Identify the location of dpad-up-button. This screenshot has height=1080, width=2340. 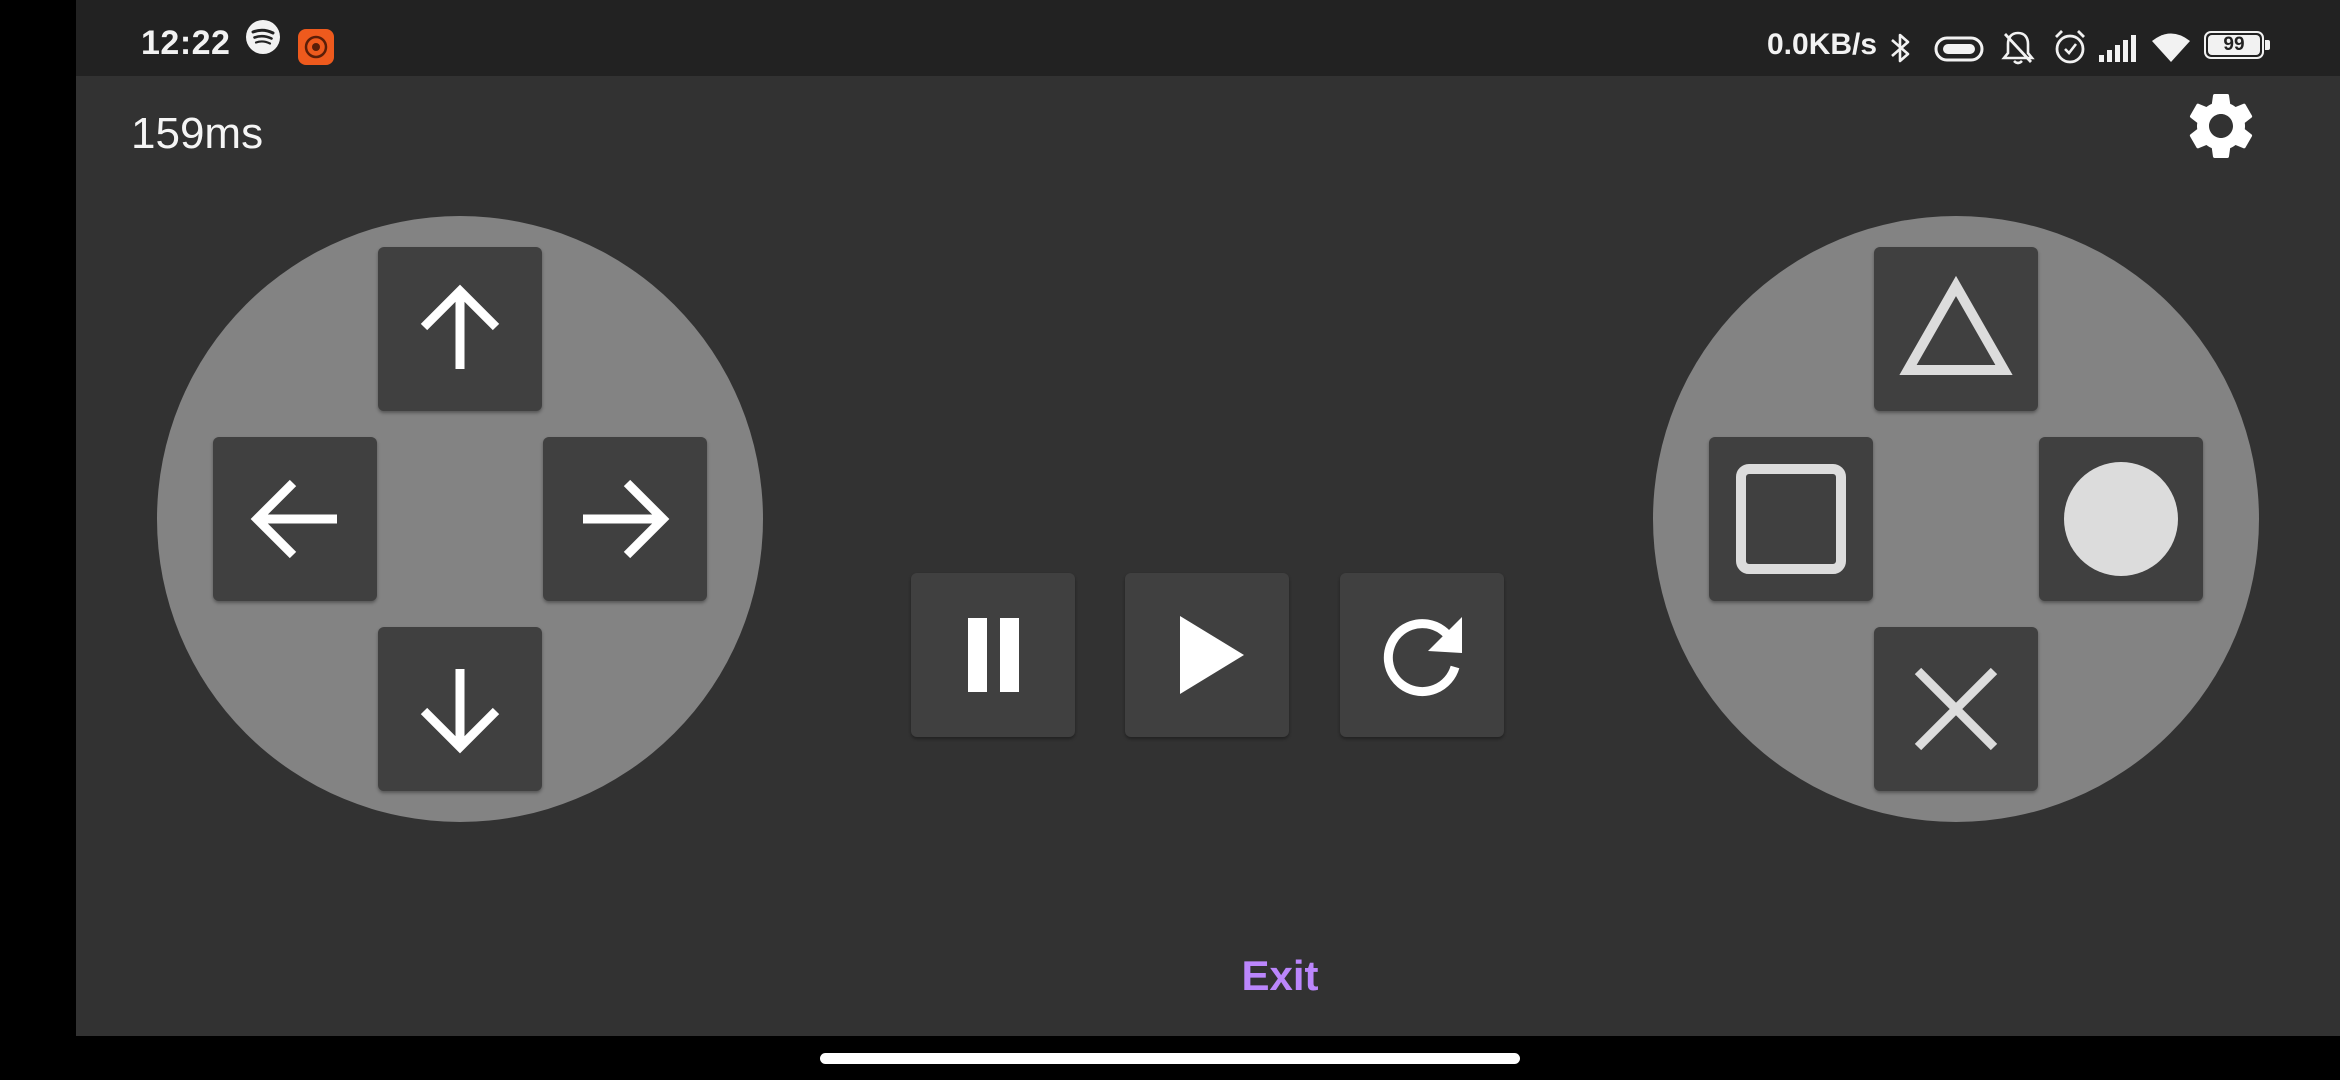
(460, 329).